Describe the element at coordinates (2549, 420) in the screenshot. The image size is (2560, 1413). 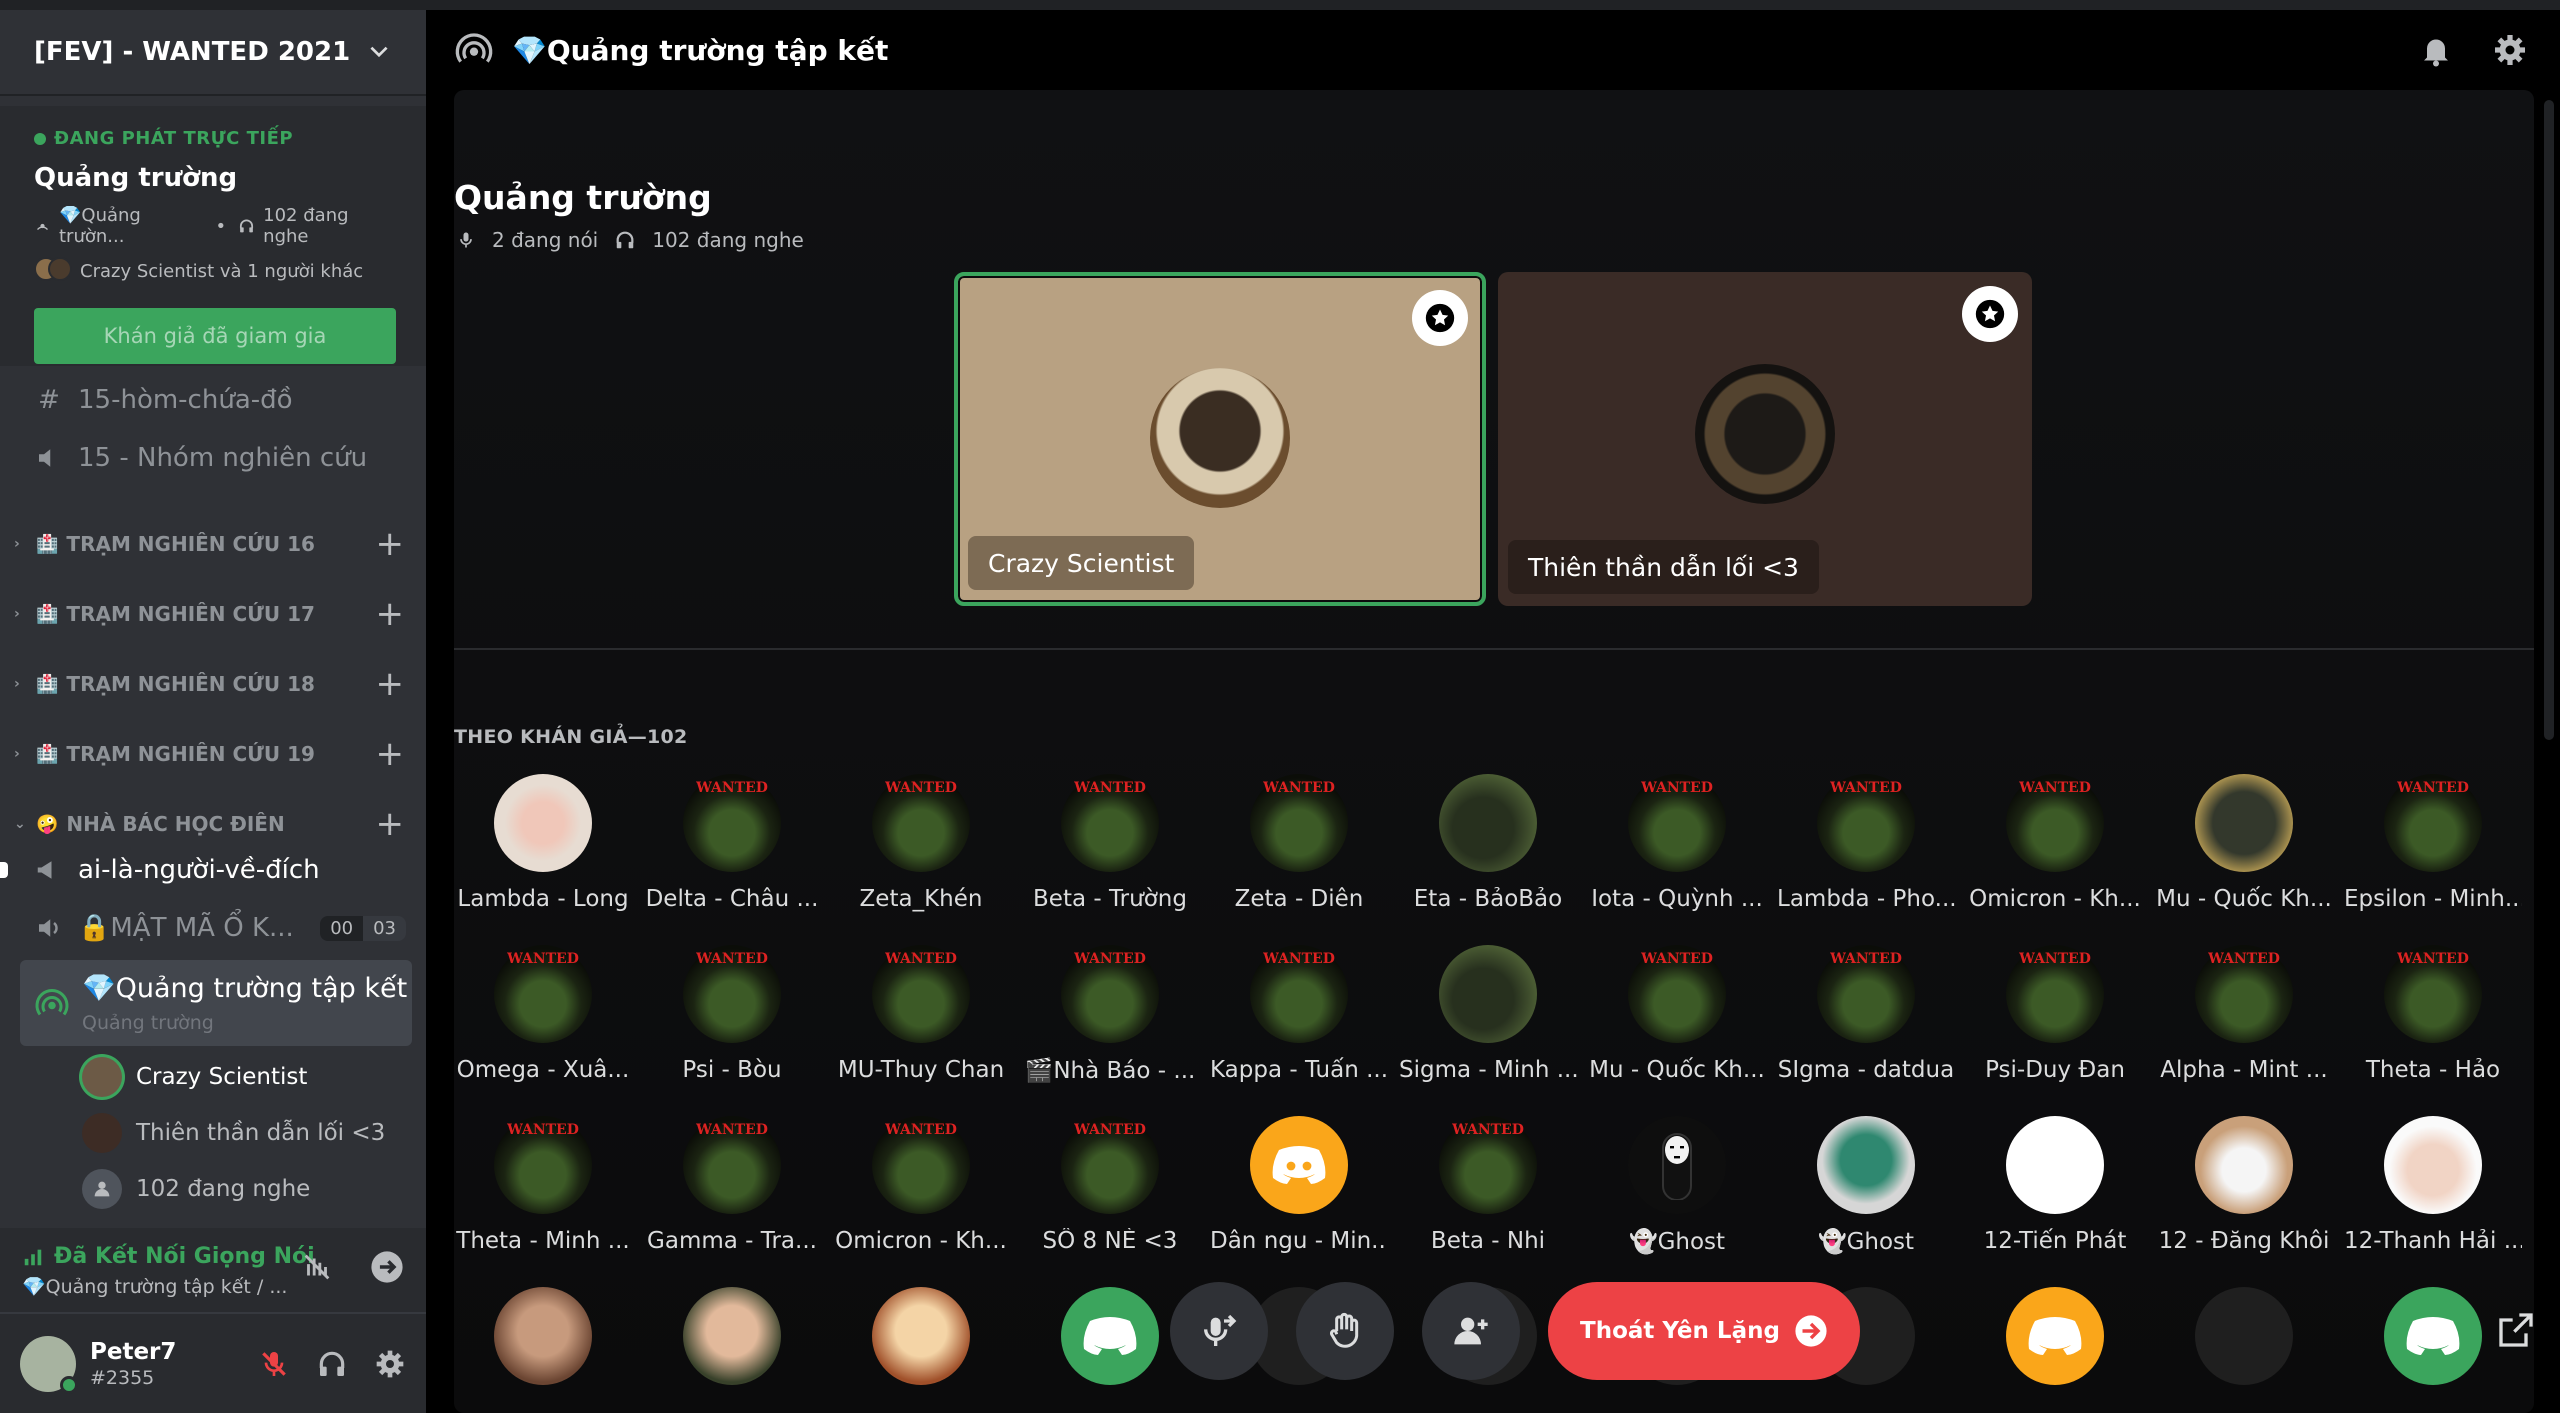
I see `scrollbar` at that location.